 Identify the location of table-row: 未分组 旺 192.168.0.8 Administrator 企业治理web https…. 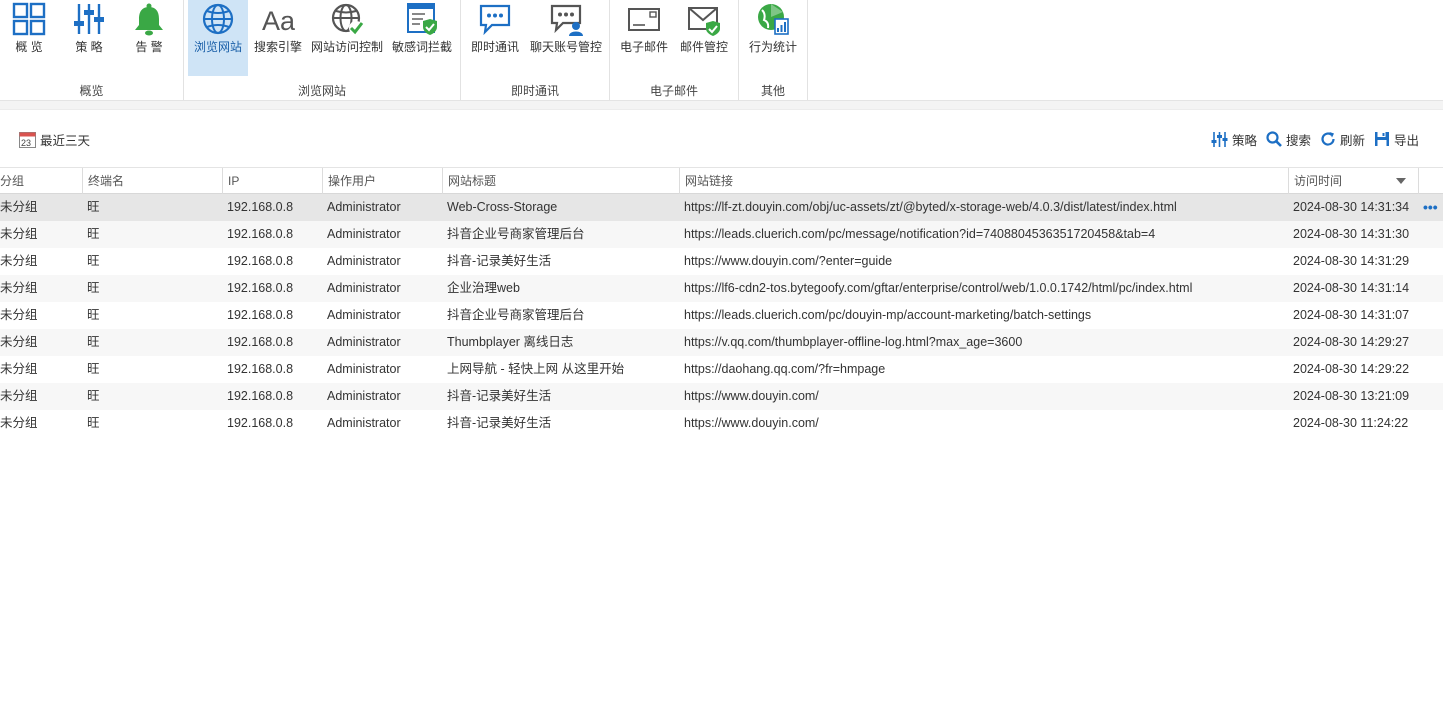
(721, 288).